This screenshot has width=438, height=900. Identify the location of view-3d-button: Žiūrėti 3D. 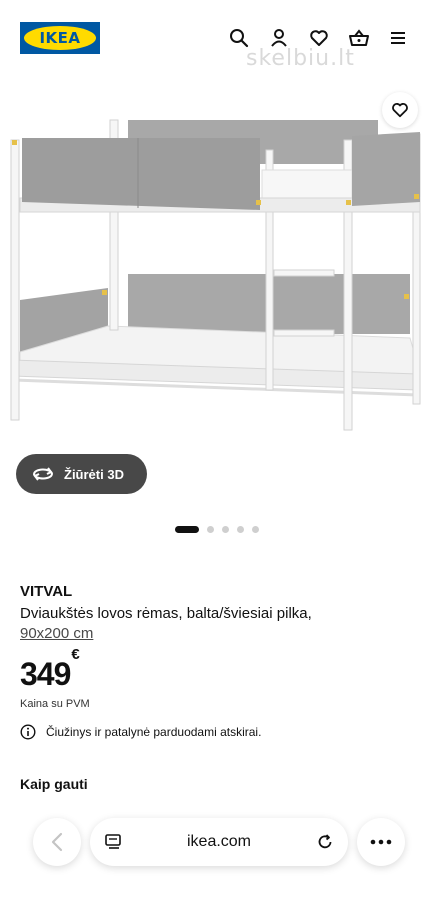
(81, 474).